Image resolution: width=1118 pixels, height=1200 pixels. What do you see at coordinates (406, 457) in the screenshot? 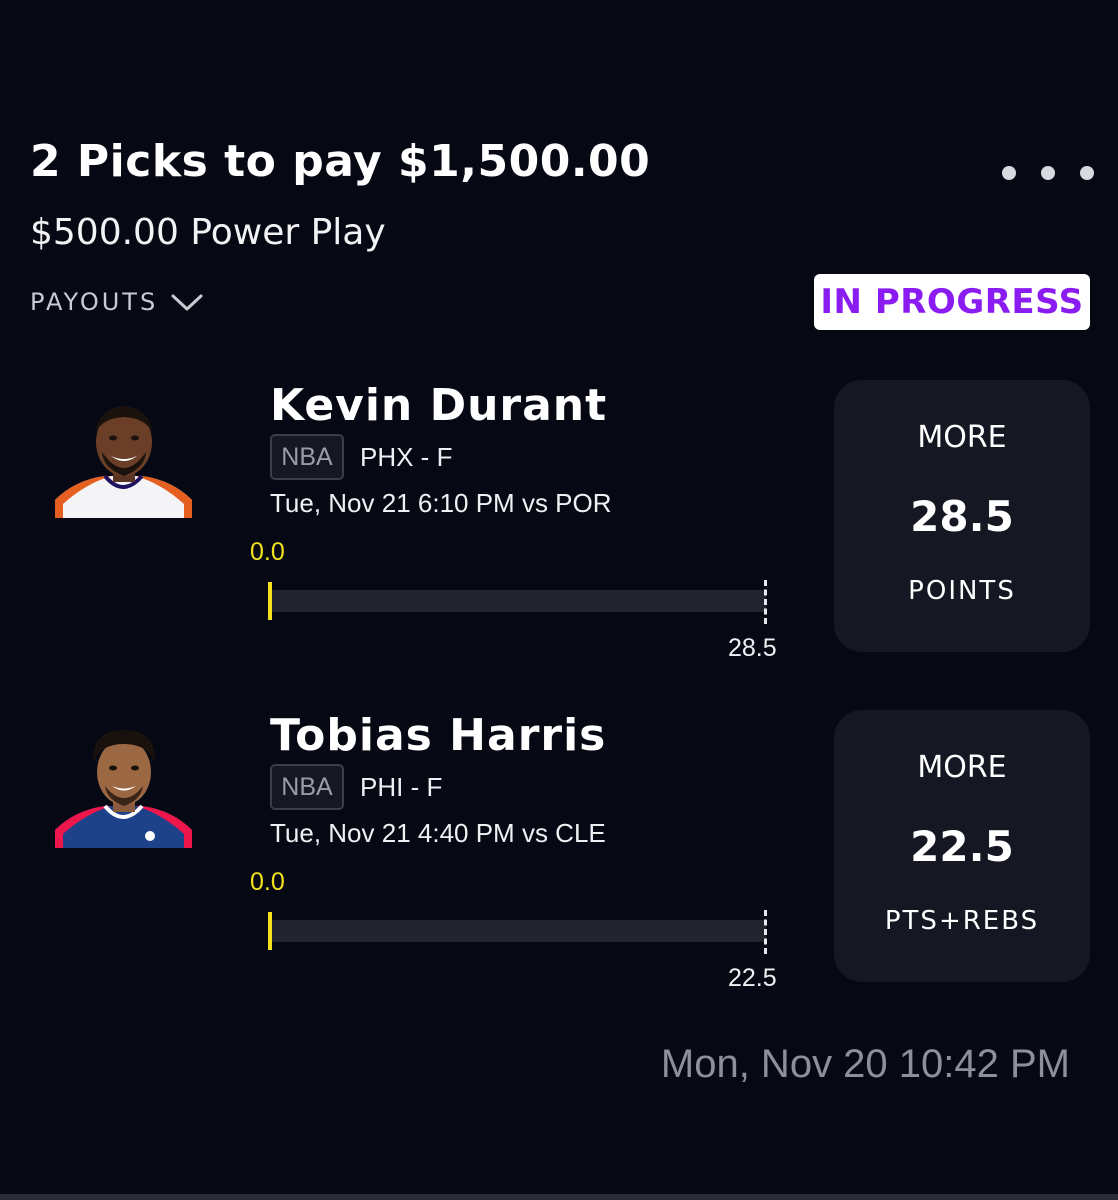
I see `team-position: PHX - F` at bounding box center [406, 457].